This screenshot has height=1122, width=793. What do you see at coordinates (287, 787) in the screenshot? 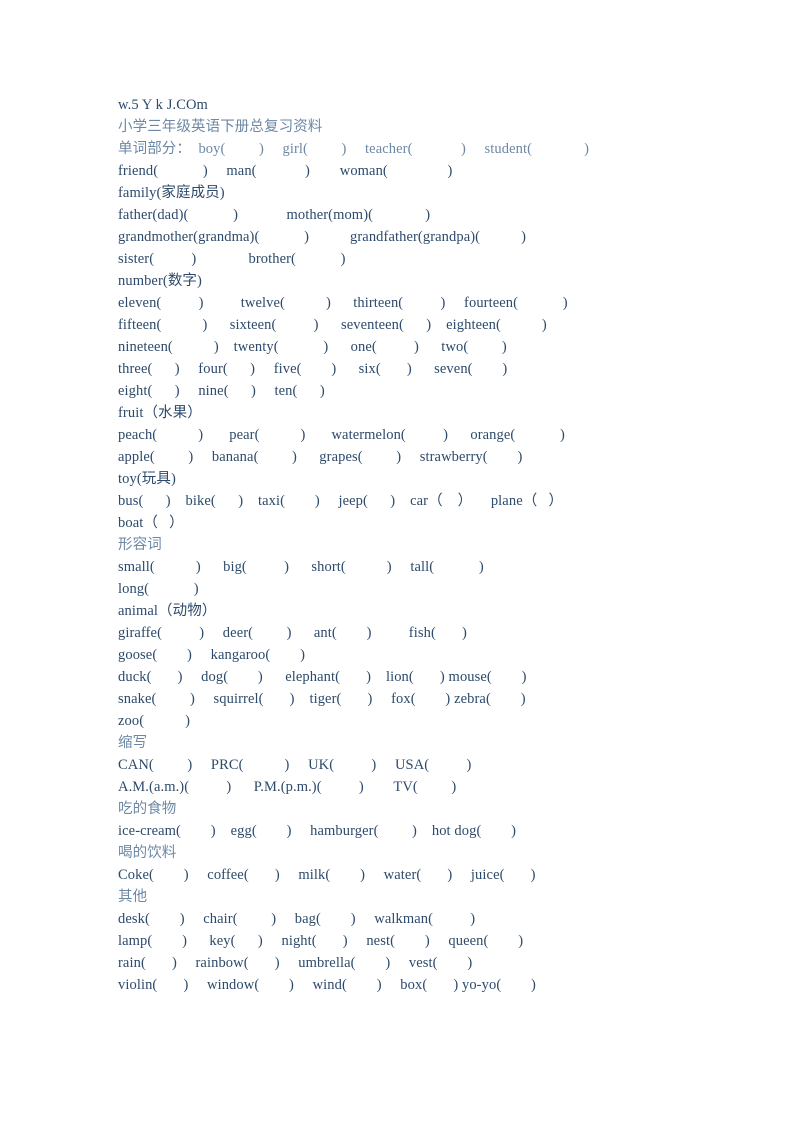
I see `text-line-abbrev-2: A.M.(a.m.)( ) P.M.(p.m.)( ) TV( )` at bounding box center [287, 787].